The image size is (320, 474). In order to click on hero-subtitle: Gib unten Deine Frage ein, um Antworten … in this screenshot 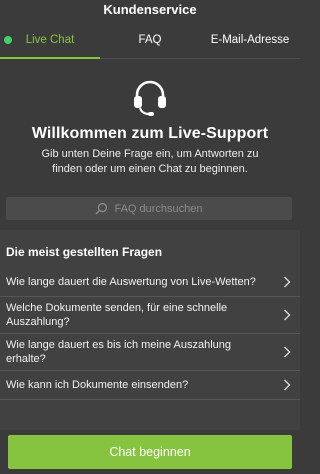, I will do `click(150, 161)`.